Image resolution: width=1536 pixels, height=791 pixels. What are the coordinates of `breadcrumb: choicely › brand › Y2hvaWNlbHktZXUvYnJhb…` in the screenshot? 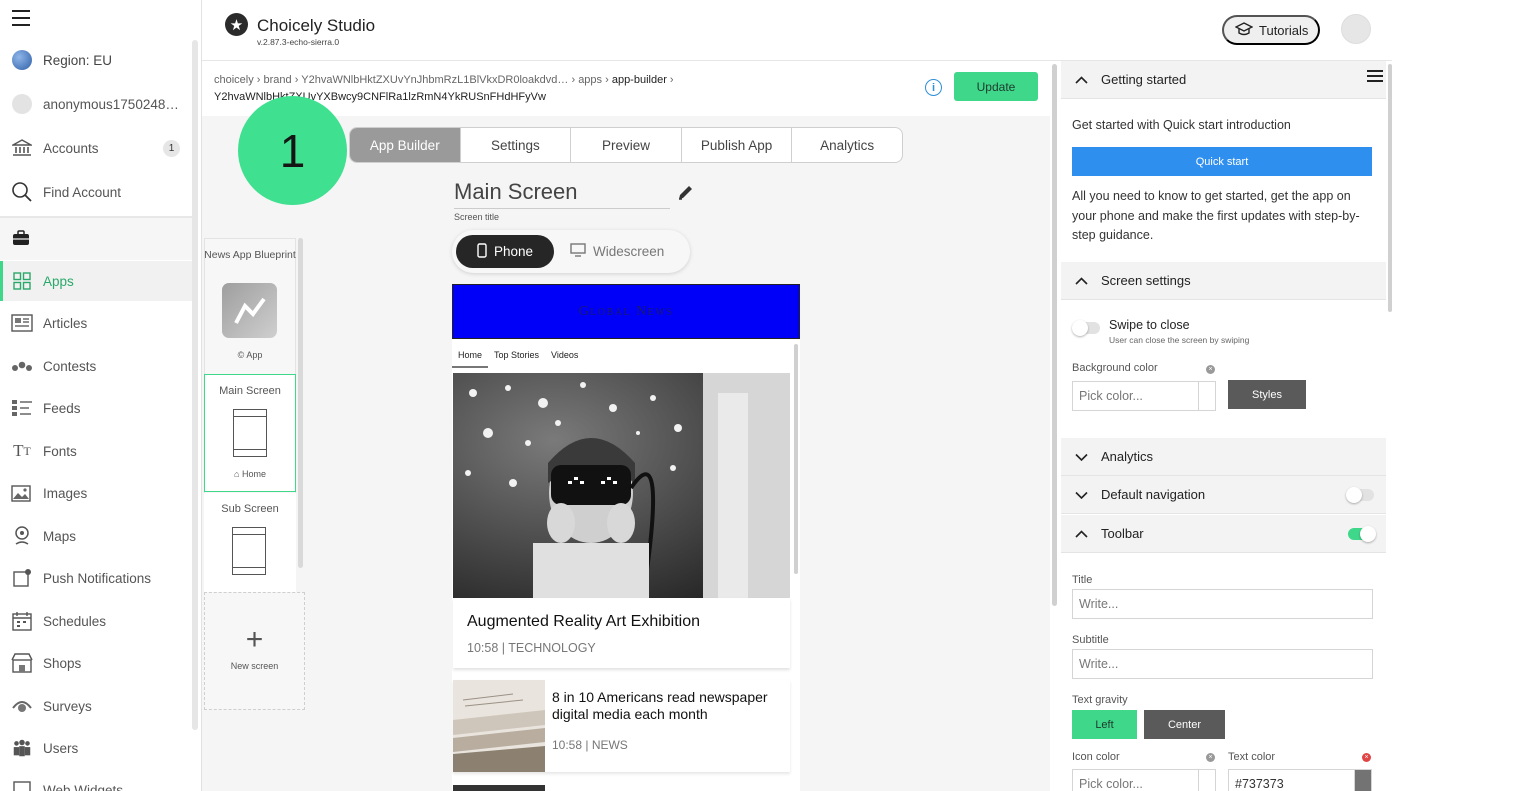 It's located at (444, 80).